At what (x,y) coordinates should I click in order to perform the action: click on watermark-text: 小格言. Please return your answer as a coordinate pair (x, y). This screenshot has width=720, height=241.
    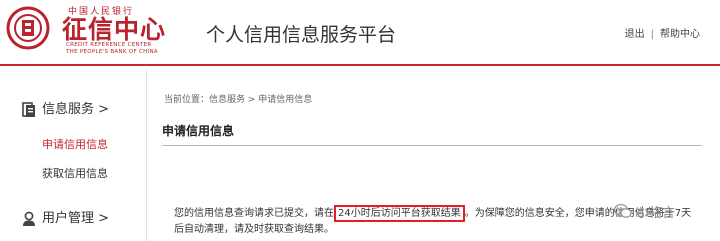
    Looking at the image, I should click on (656, 213).